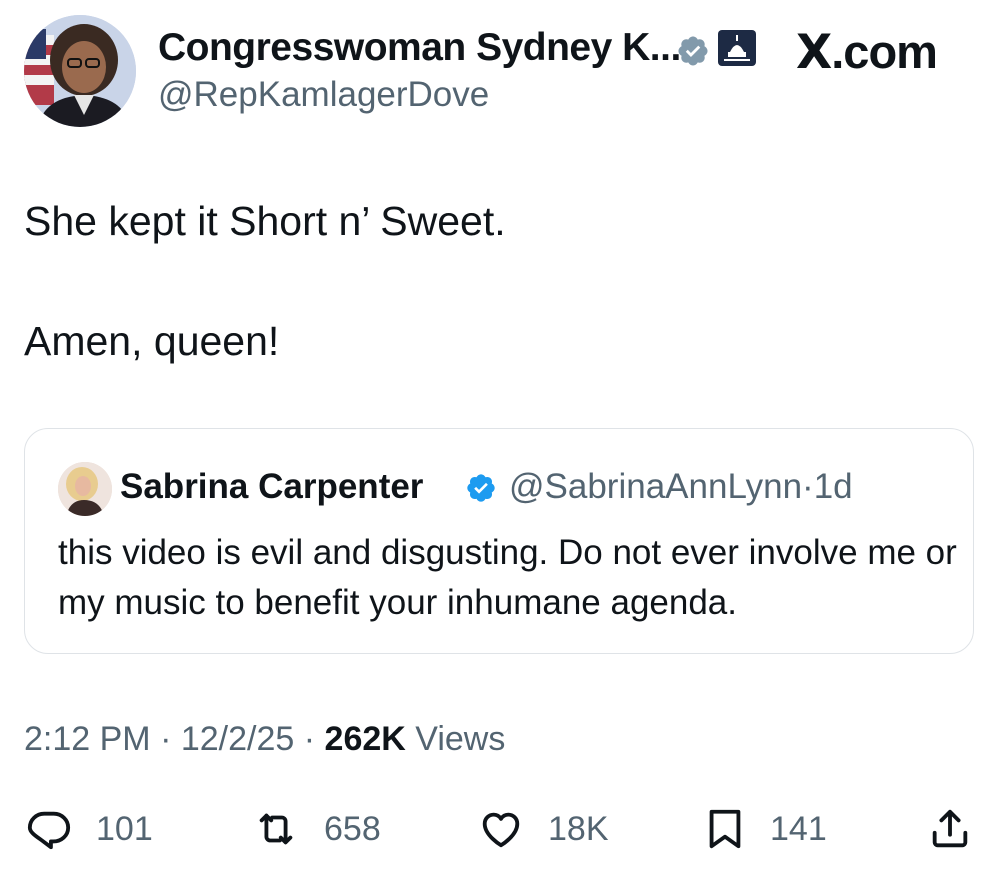 This screenshot has width=1000, height=879. What do you see at coordinates (737, 48) in the screenshot?
I see `capitol-dome-icon` at bounding box center [737, 48].